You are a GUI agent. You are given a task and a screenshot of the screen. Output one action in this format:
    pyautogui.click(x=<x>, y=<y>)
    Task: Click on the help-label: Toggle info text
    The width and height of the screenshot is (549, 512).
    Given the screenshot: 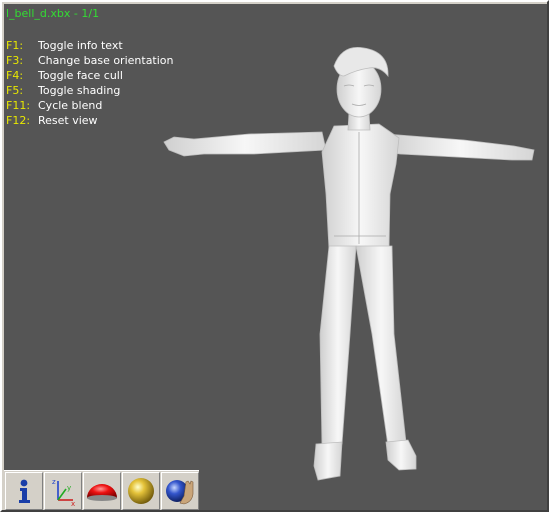 What is the action you would take?
    pyautogui.click(x=80, y=45)
    